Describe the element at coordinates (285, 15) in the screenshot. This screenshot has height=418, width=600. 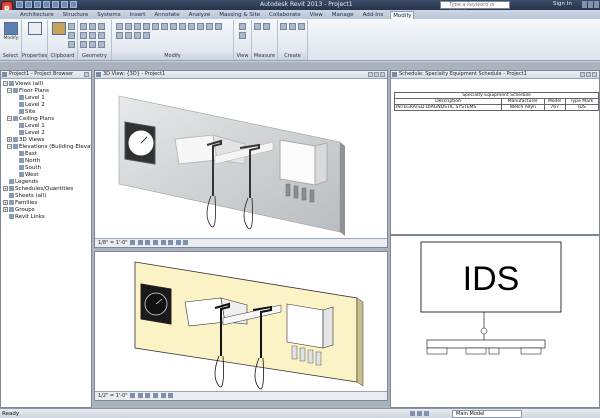
I see `tab-collaborate: Collaborate` at that location.